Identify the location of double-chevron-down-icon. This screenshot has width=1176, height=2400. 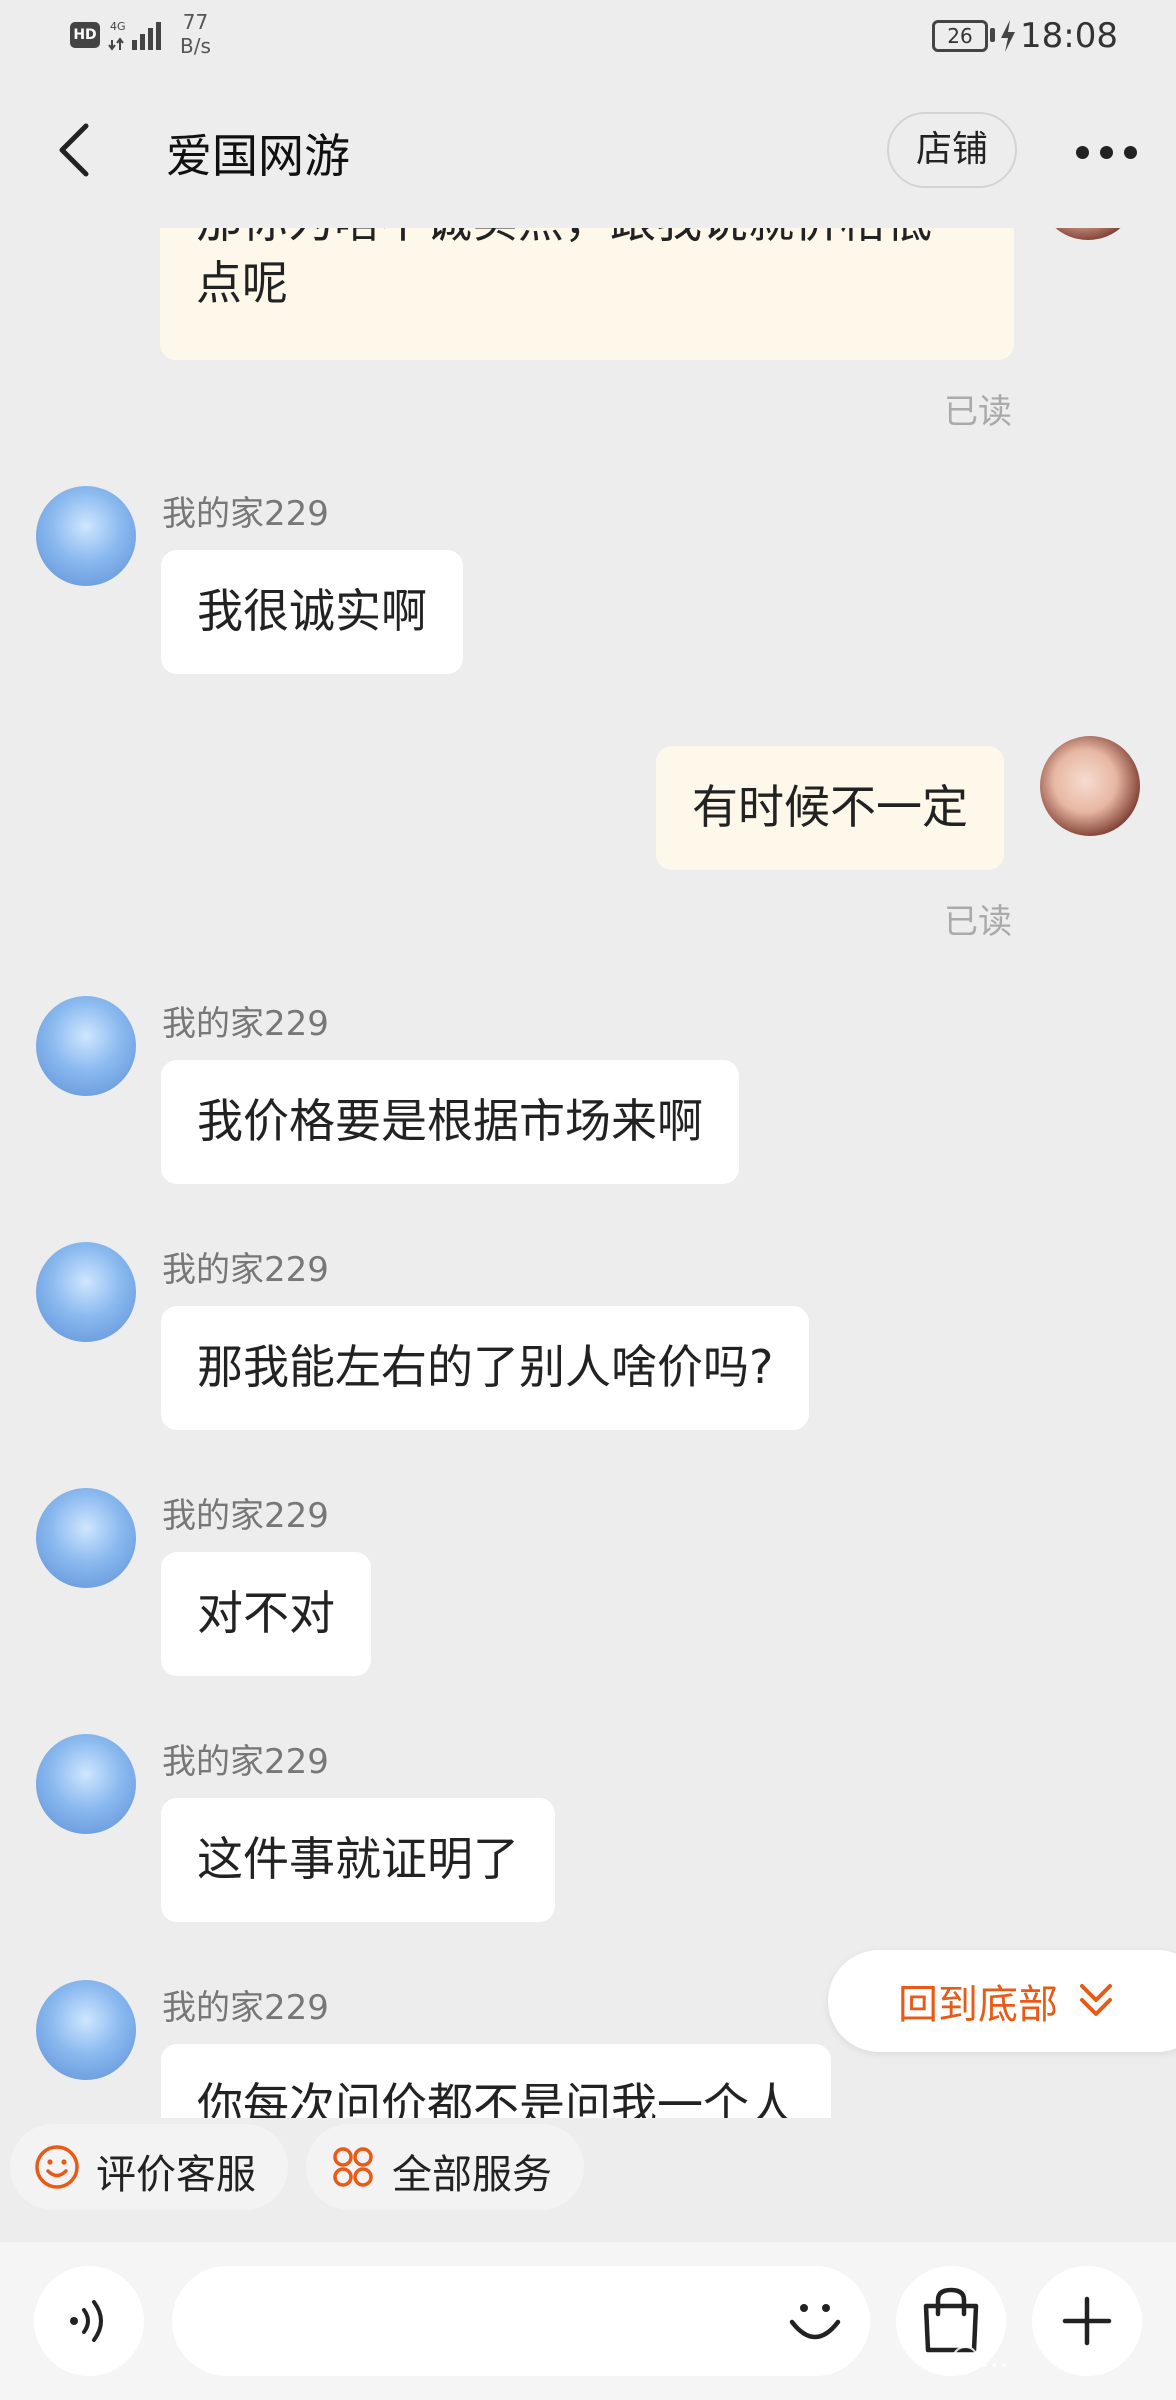
(1096, 2000).